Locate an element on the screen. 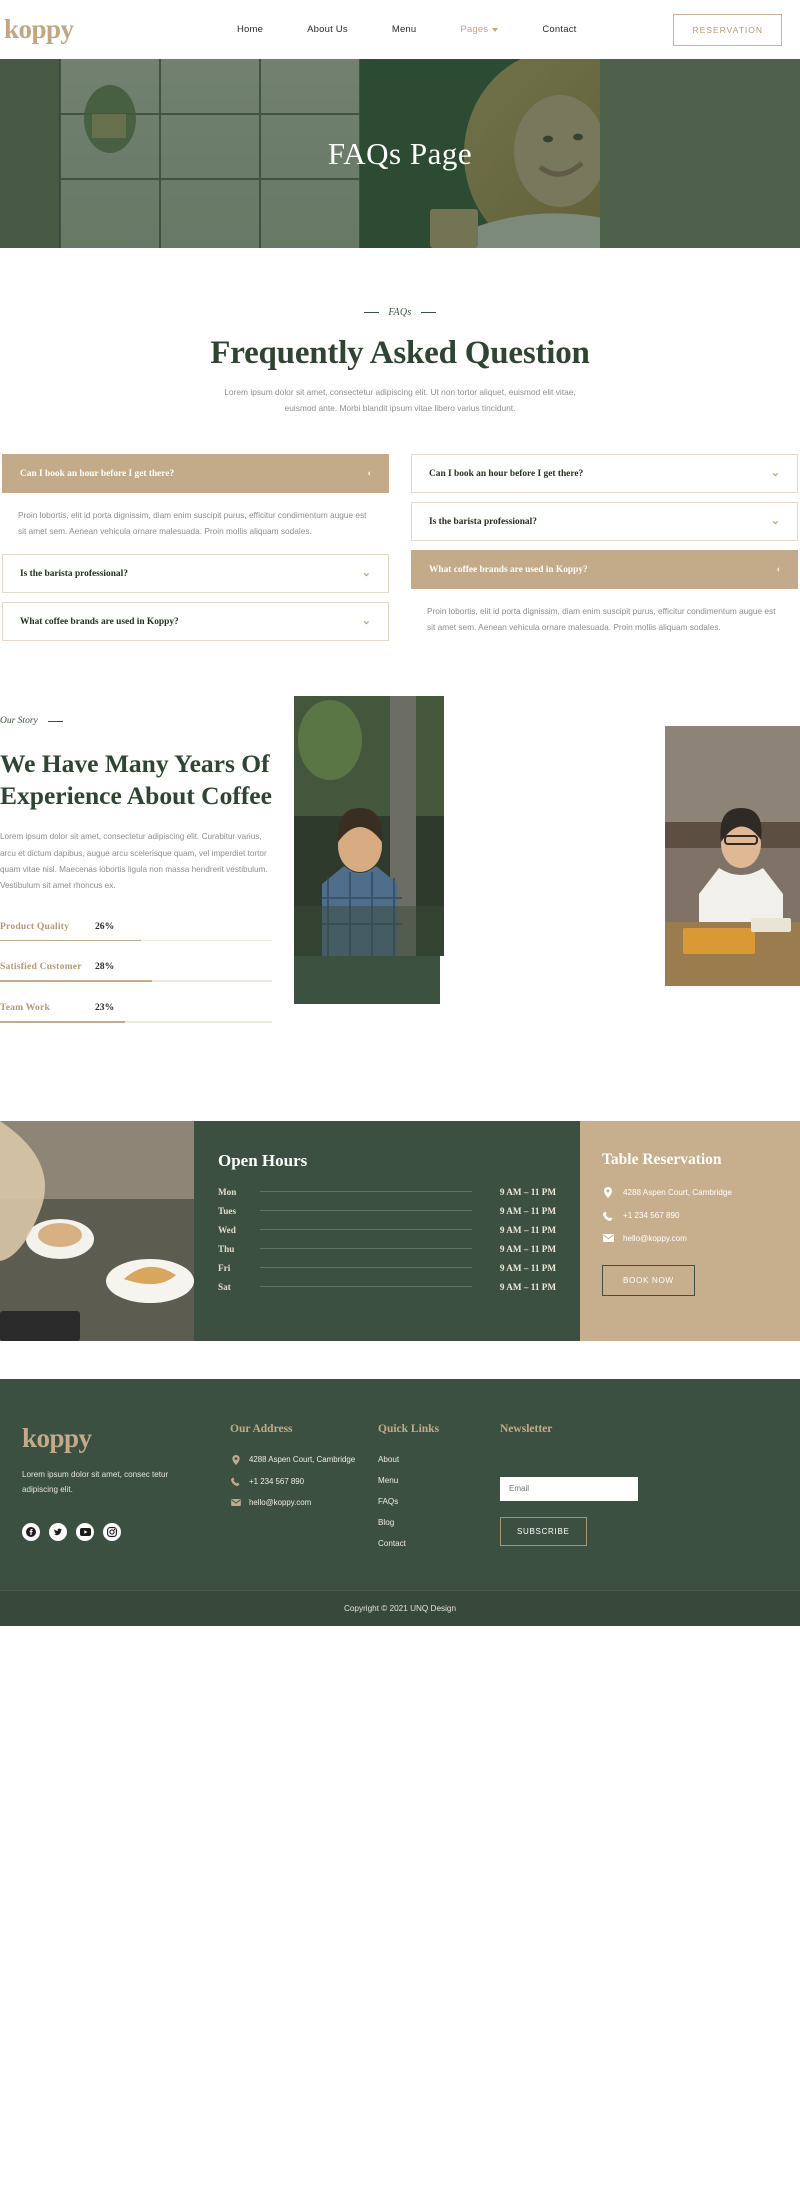  site-logo: koppy is located at coordinates (70, 29).